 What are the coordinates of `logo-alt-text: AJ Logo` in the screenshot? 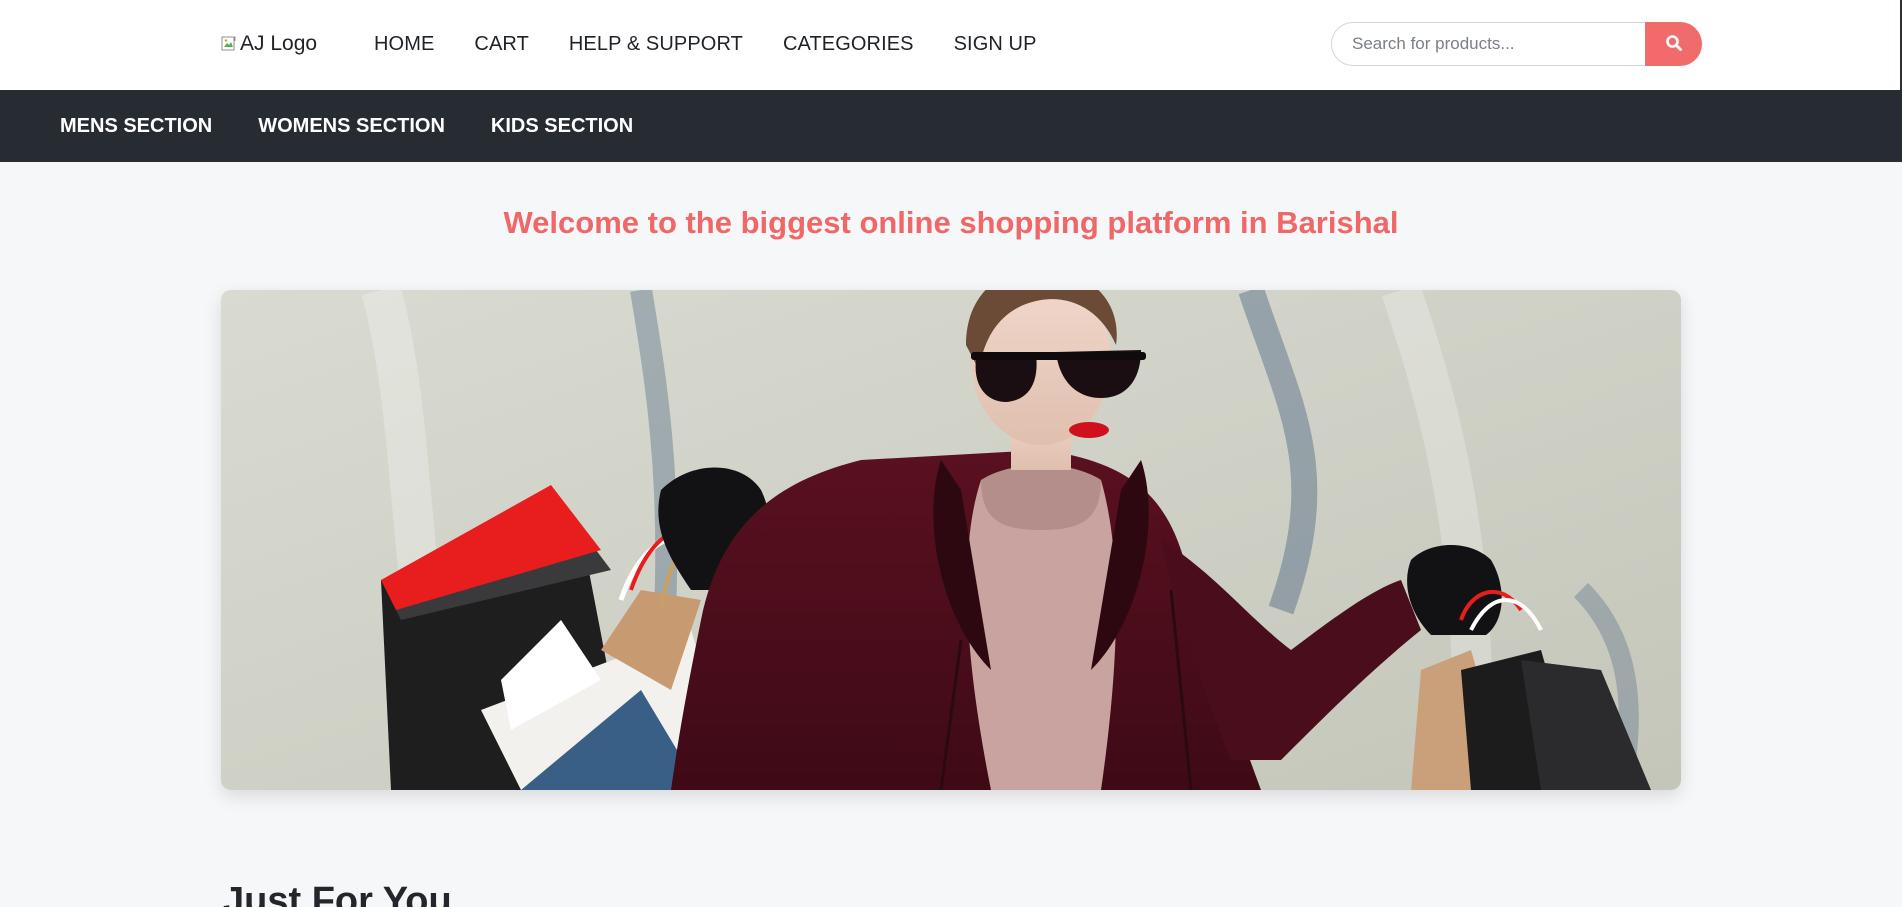 It's located at (279, 43).